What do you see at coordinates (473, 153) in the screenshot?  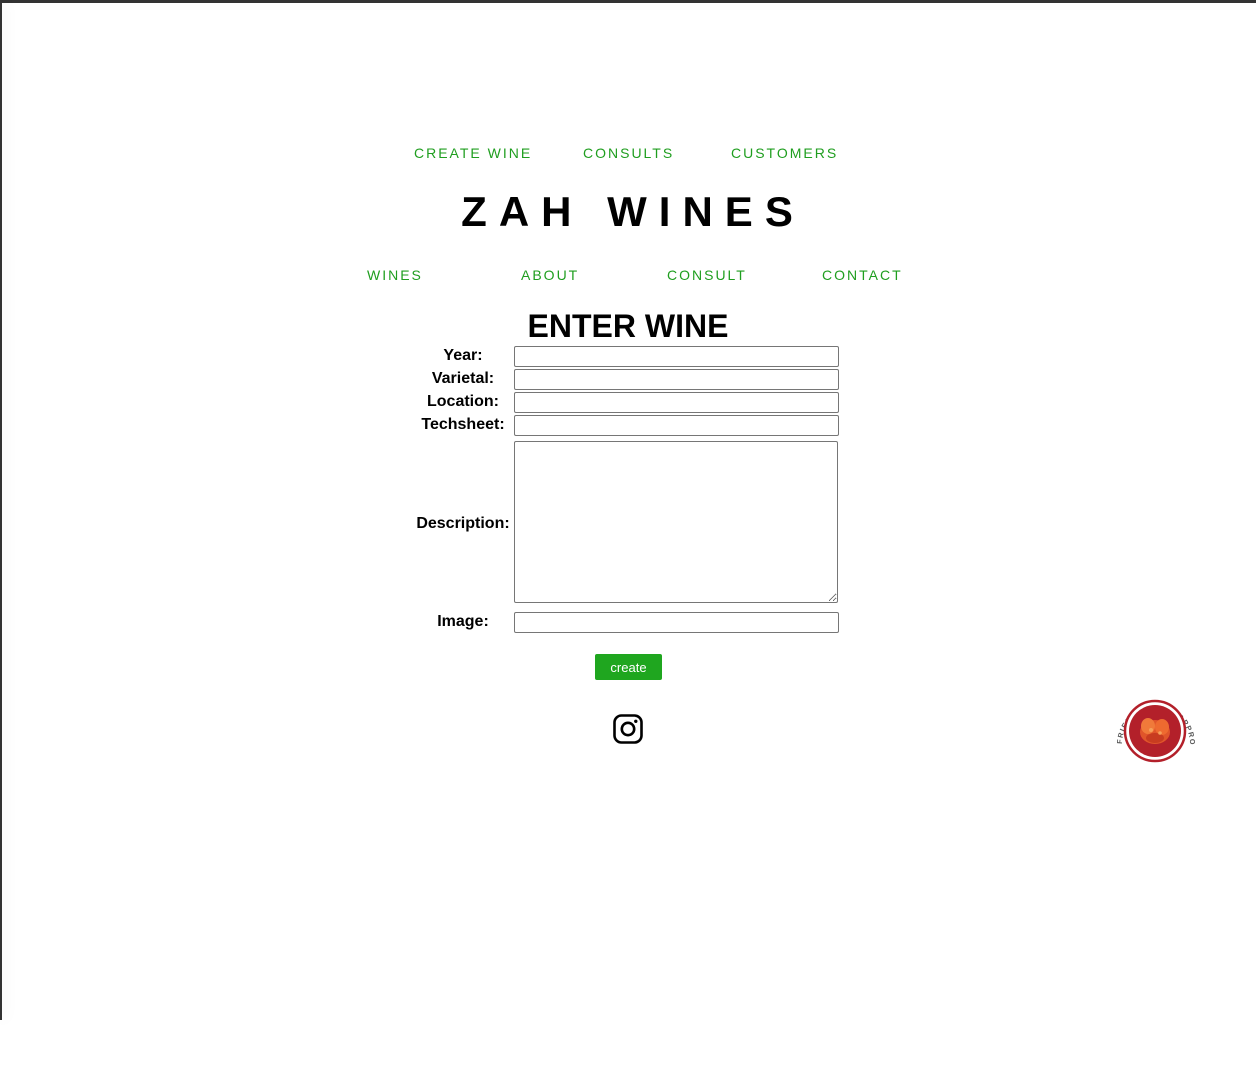 I see `nav-create-wine: CREATE WINE` at bounding box center [473, 153].